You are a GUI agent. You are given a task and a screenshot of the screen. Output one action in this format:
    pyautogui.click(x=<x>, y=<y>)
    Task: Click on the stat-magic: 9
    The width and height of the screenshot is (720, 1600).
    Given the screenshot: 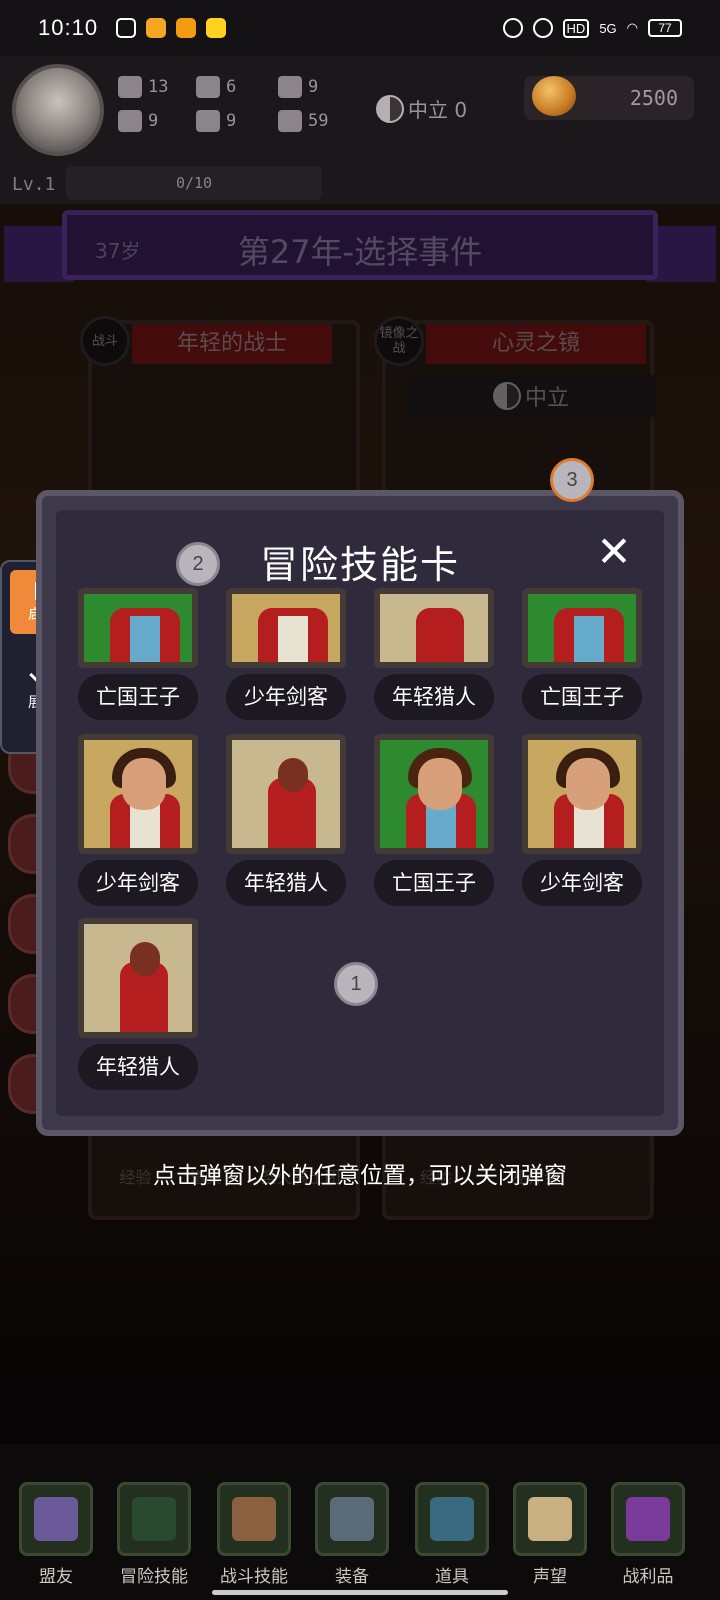 What is the action you would take?
    pyautogui.click(x=298, y=87)
    